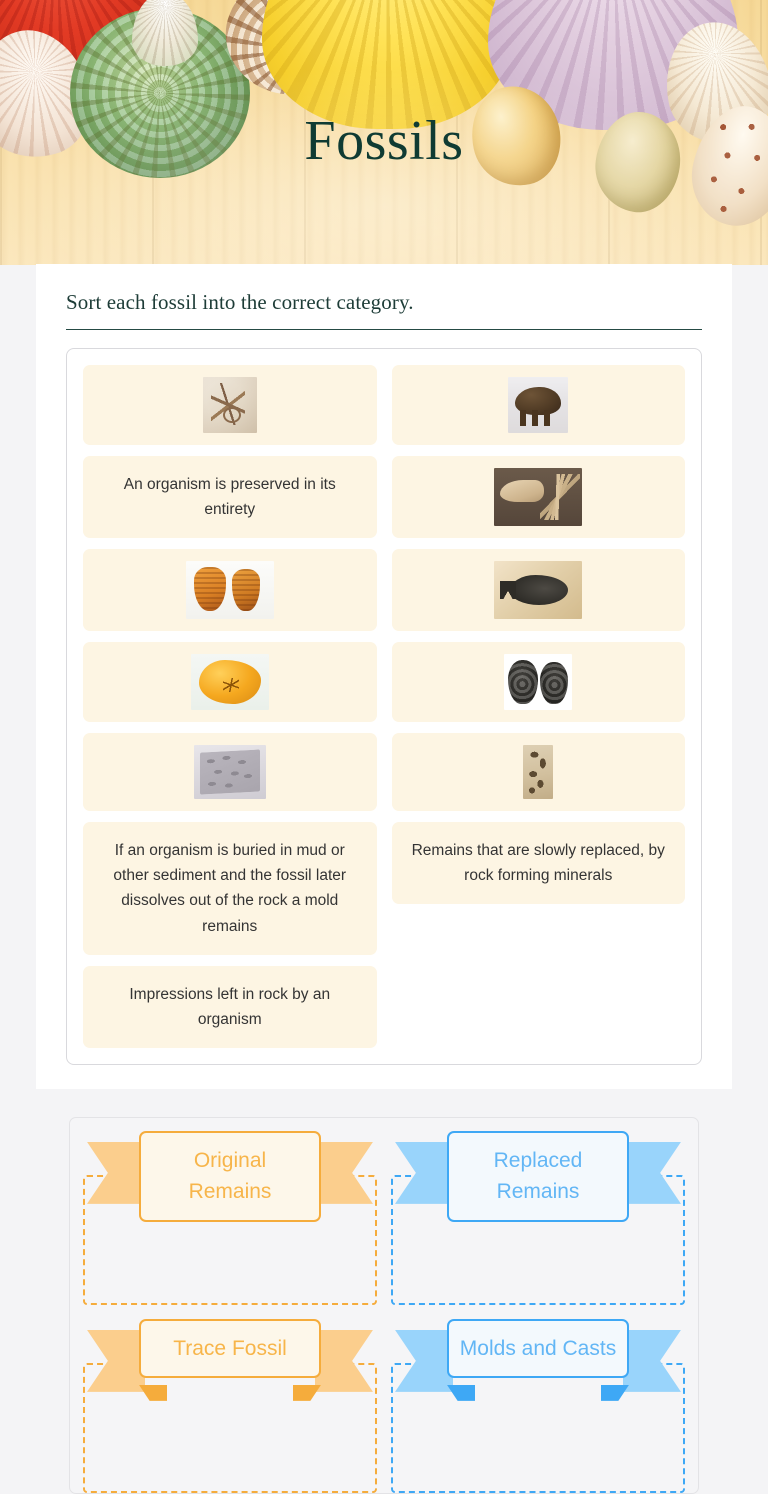 The image size is (768, 1494). I want to click on woolly-mammoth-specimen-image, so click(538, 405).